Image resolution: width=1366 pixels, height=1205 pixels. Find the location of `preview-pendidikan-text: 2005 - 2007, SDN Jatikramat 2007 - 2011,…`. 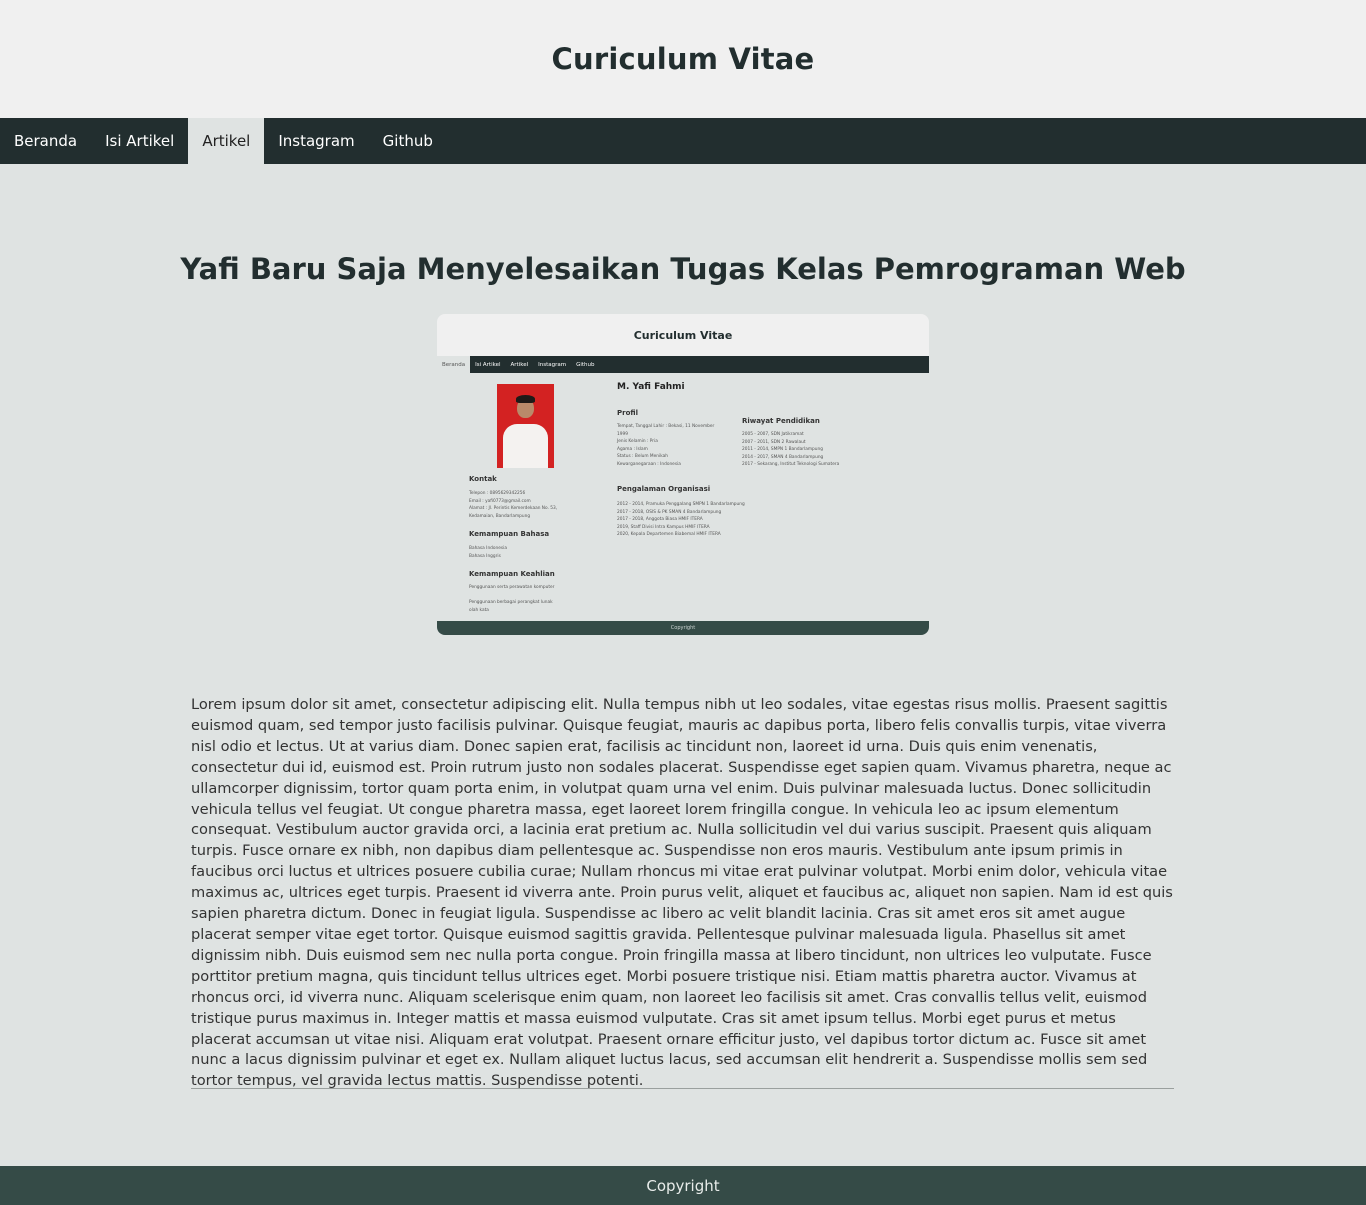

preview-pendidikan-text: 2005 - 2007, SDN Jatikramat 2007 - 2011,… is located at coordinates (791, 449).